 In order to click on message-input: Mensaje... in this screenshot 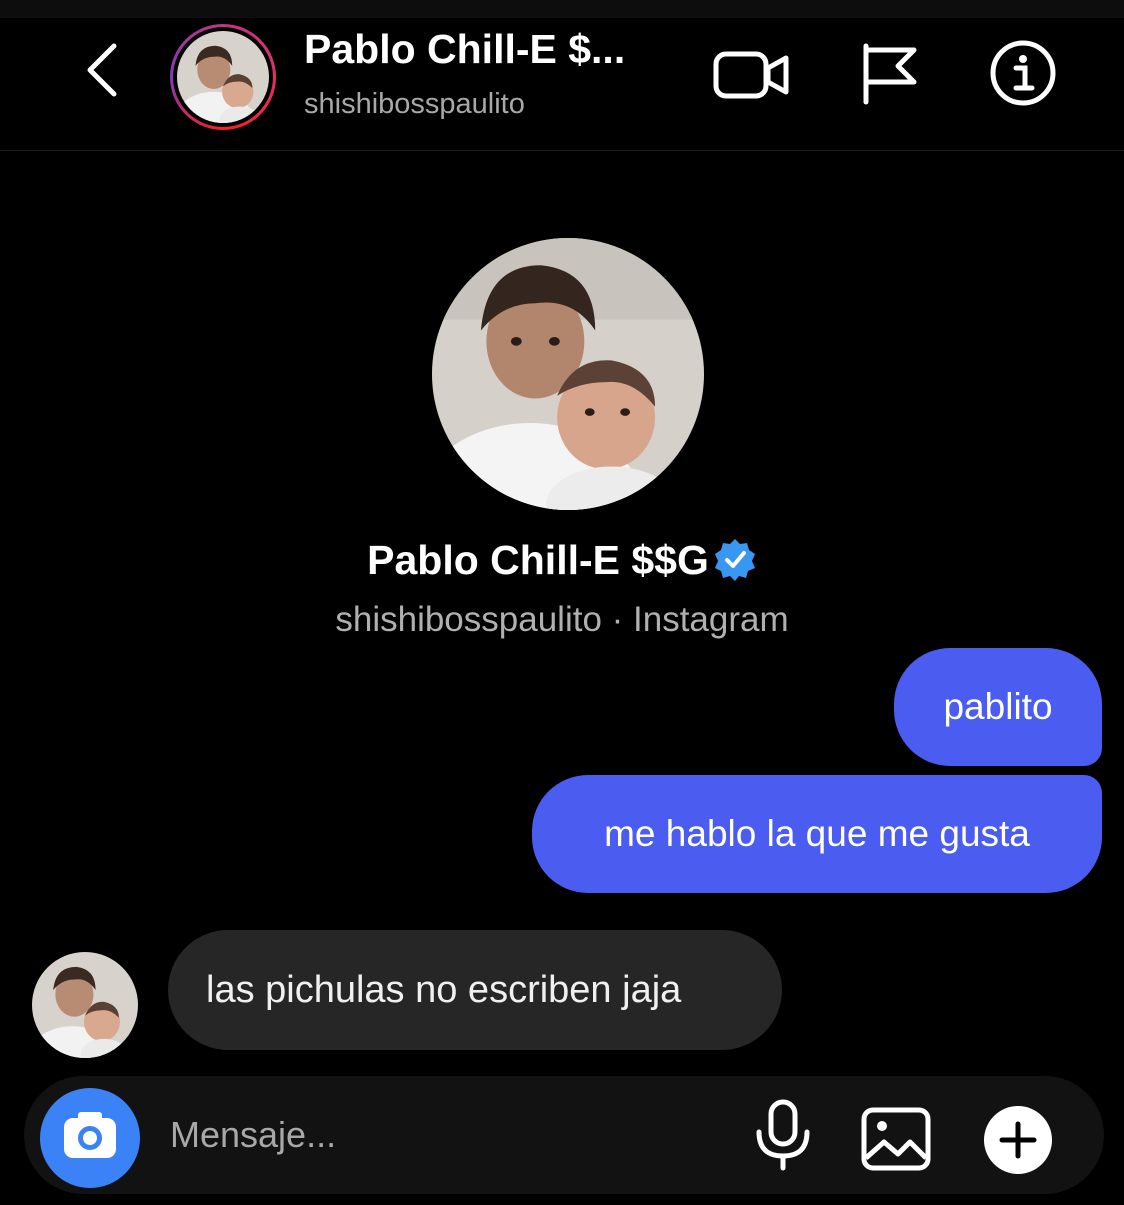, I will do `click(253, 1135)`.